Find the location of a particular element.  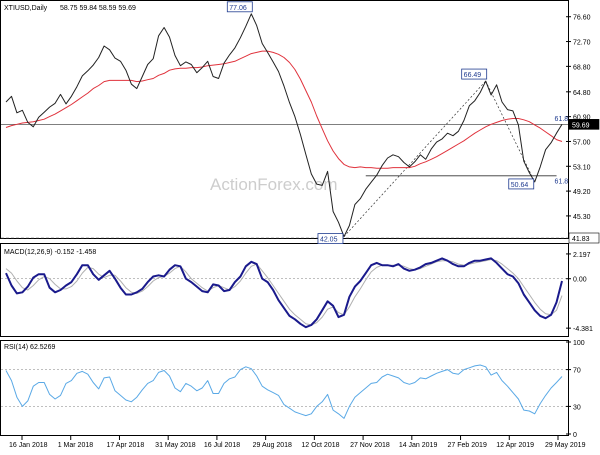

x-tick-label: 16 Jul 2018 is located at coordinates (222, 445).